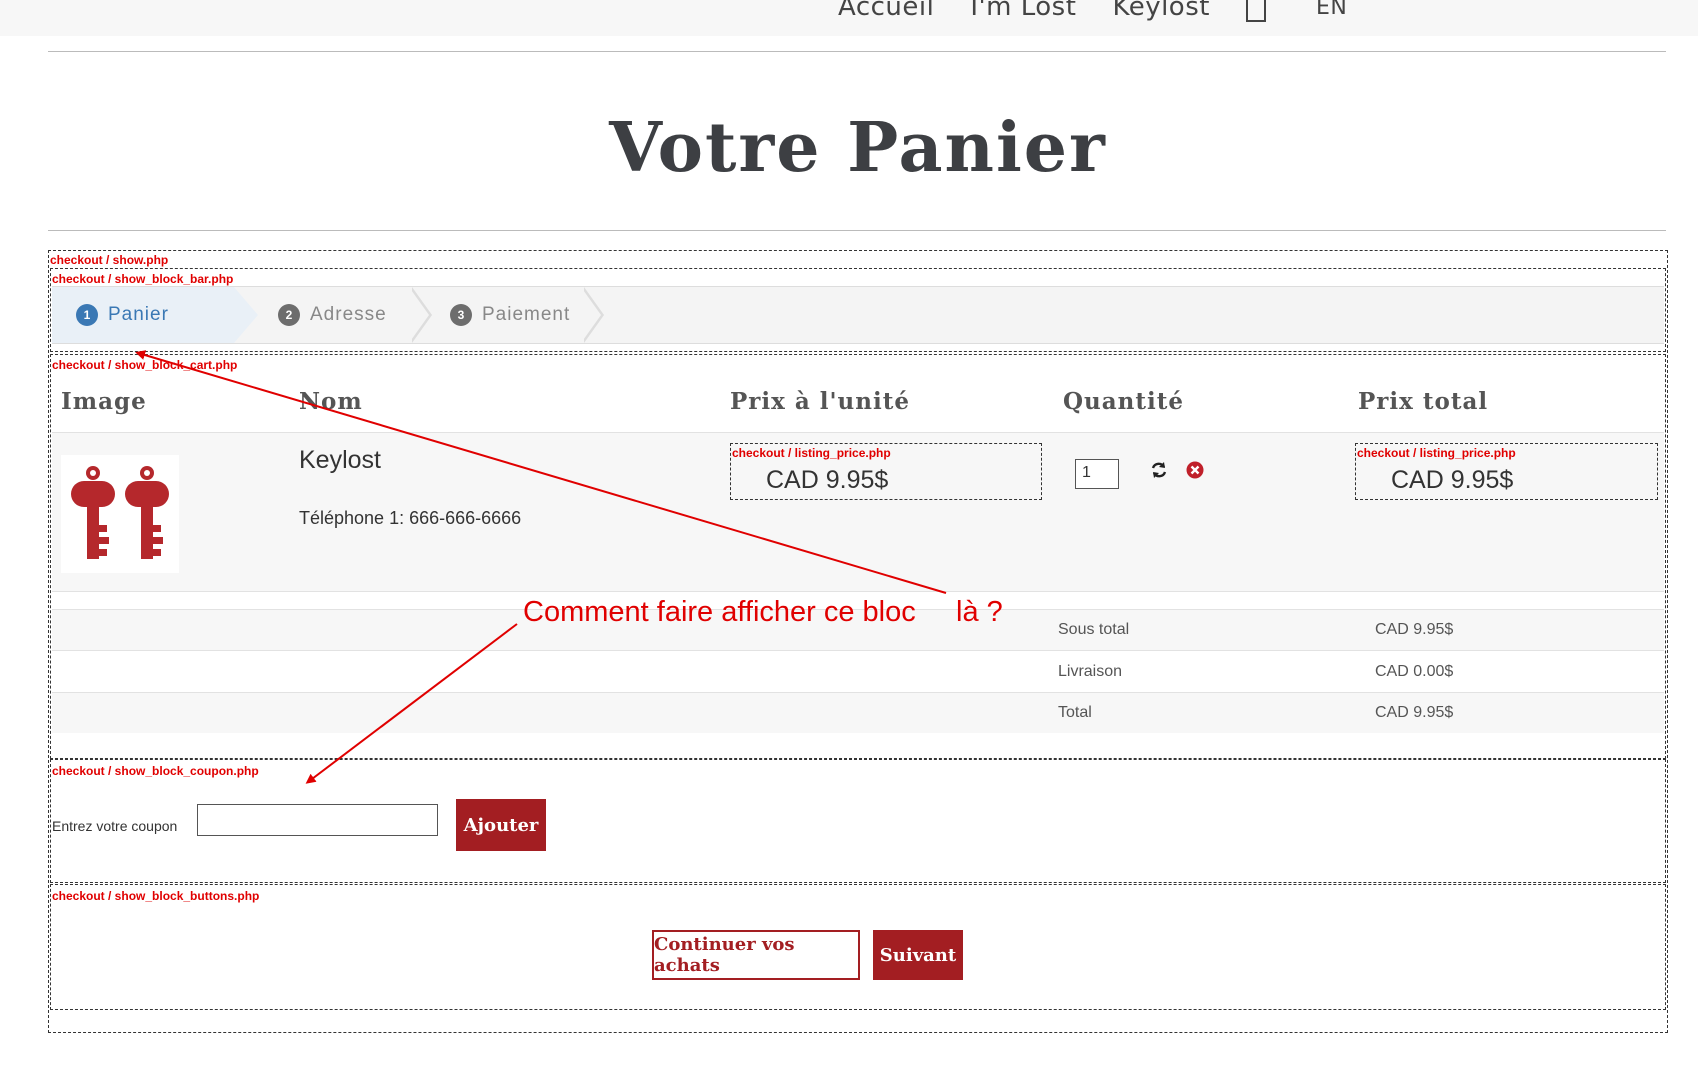  Describe the element at coordinates (411, 703) in the screenshot. I see `annotation-arrow-to-coupon` at that location.